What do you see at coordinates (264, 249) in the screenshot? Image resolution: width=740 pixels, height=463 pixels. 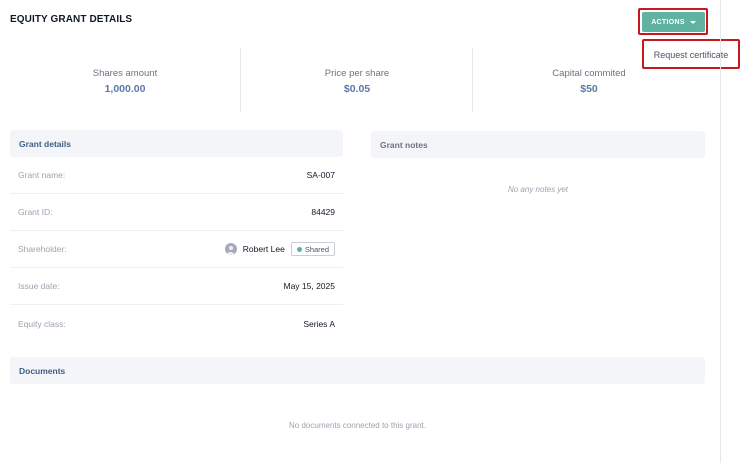 I see `shareholder-name: Robert Lee` at bounding box center [264, 249].